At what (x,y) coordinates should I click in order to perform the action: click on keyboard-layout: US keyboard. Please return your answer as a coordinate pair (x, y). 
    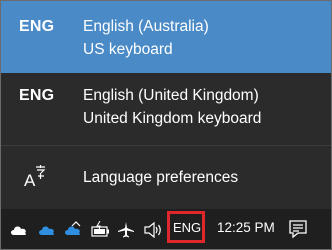
    Looking at the image, I should click on (128, 49).